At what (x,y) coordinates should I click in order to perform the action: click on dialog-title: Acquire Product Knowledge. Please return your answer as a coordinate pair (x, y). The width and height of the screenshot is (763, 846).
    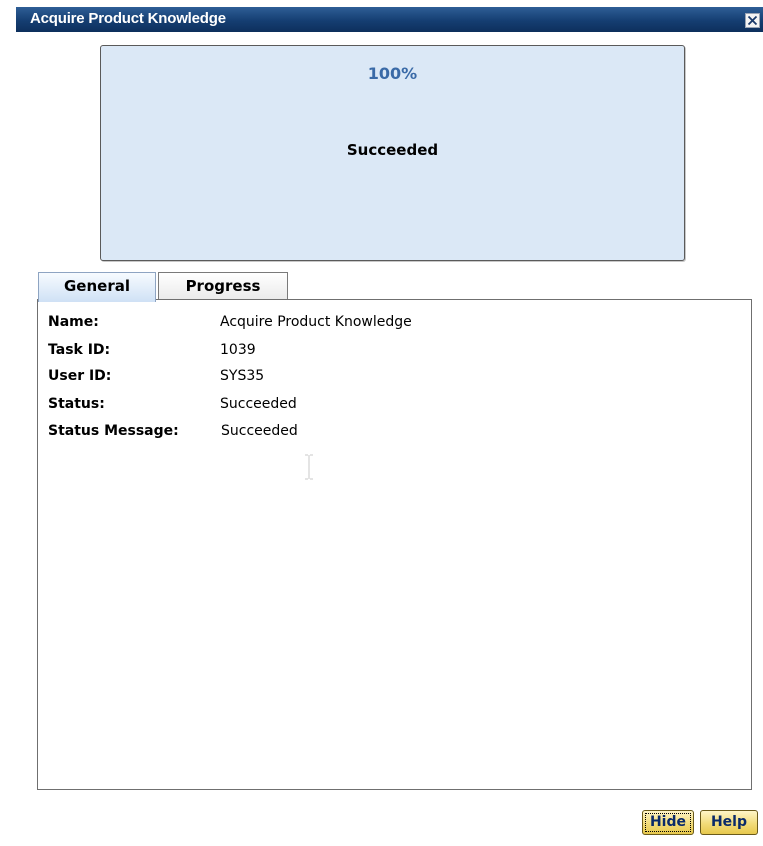
    Looking at the image, I should click on (128, 18).